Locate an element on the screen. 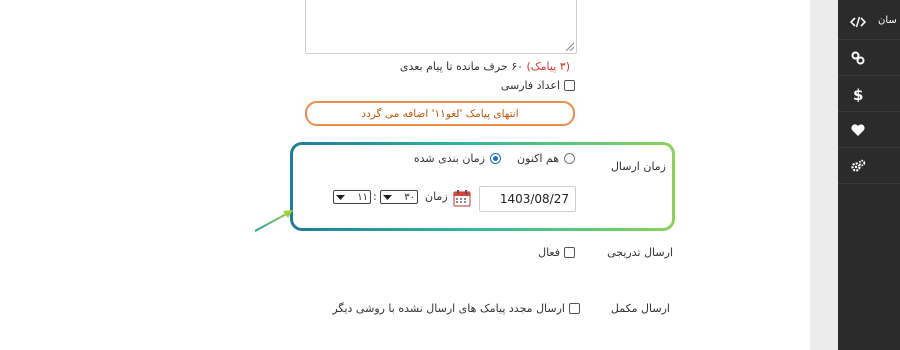  content-edge is located at coordinates (824, 175).